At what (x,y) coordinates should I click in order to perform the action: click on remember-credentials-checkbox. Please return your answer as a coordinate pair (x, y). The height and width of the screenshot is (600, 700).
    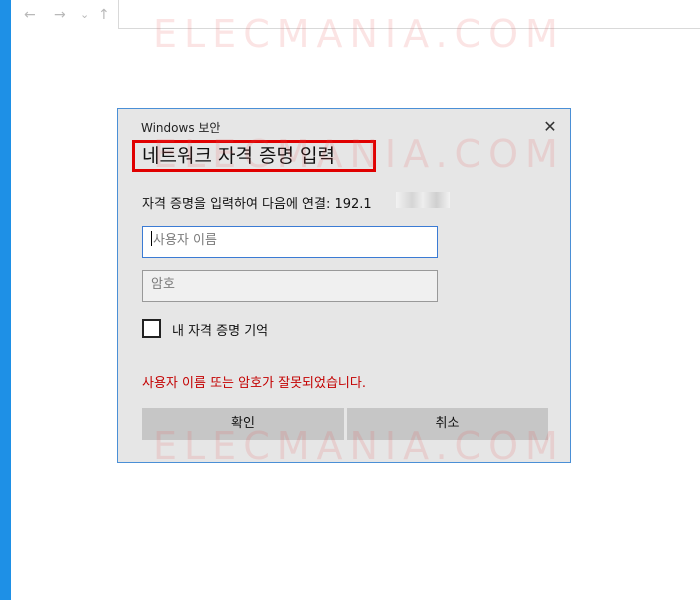
    Looking at the image, I should click on (151, 328).